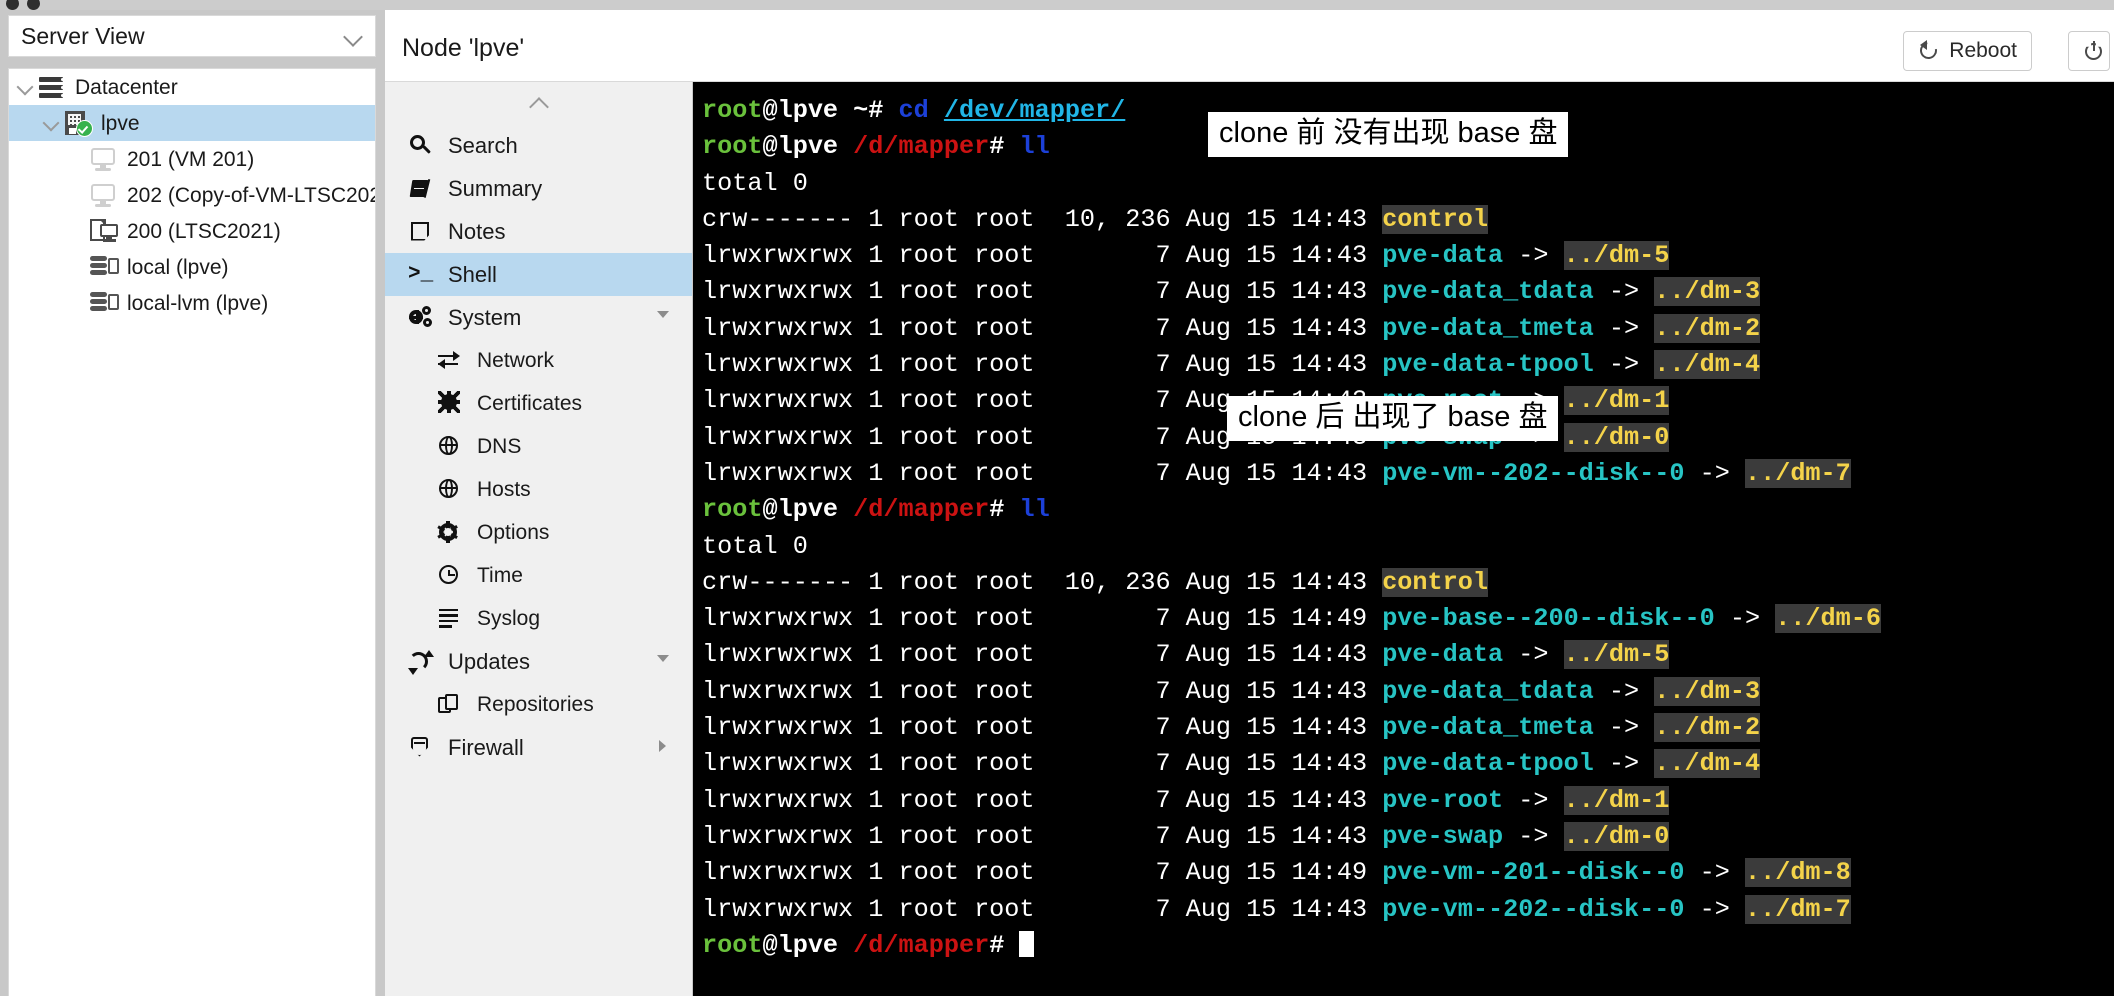 The height and width of the screenshot is (996, 2114). What do you see at coordinates (477, 231) in the screenshot?
I see `nav-item-label: Notes` at bounding box center [477, 231].